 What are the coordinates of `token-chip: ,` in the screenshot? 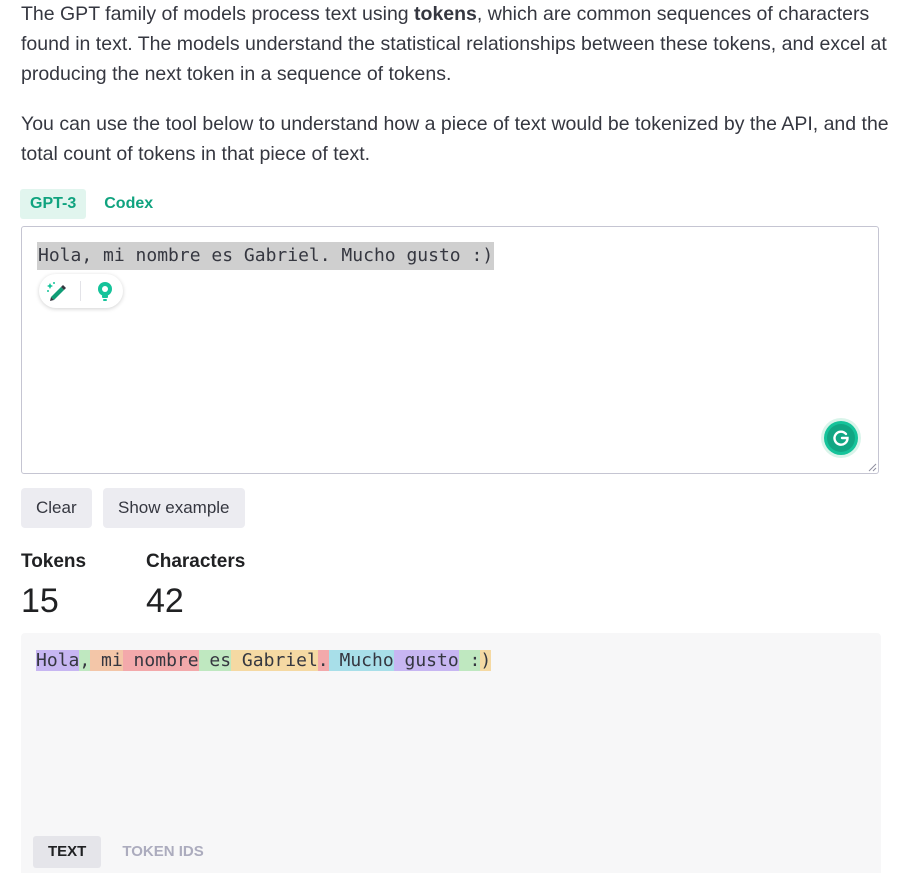 It's located at (85, 660).